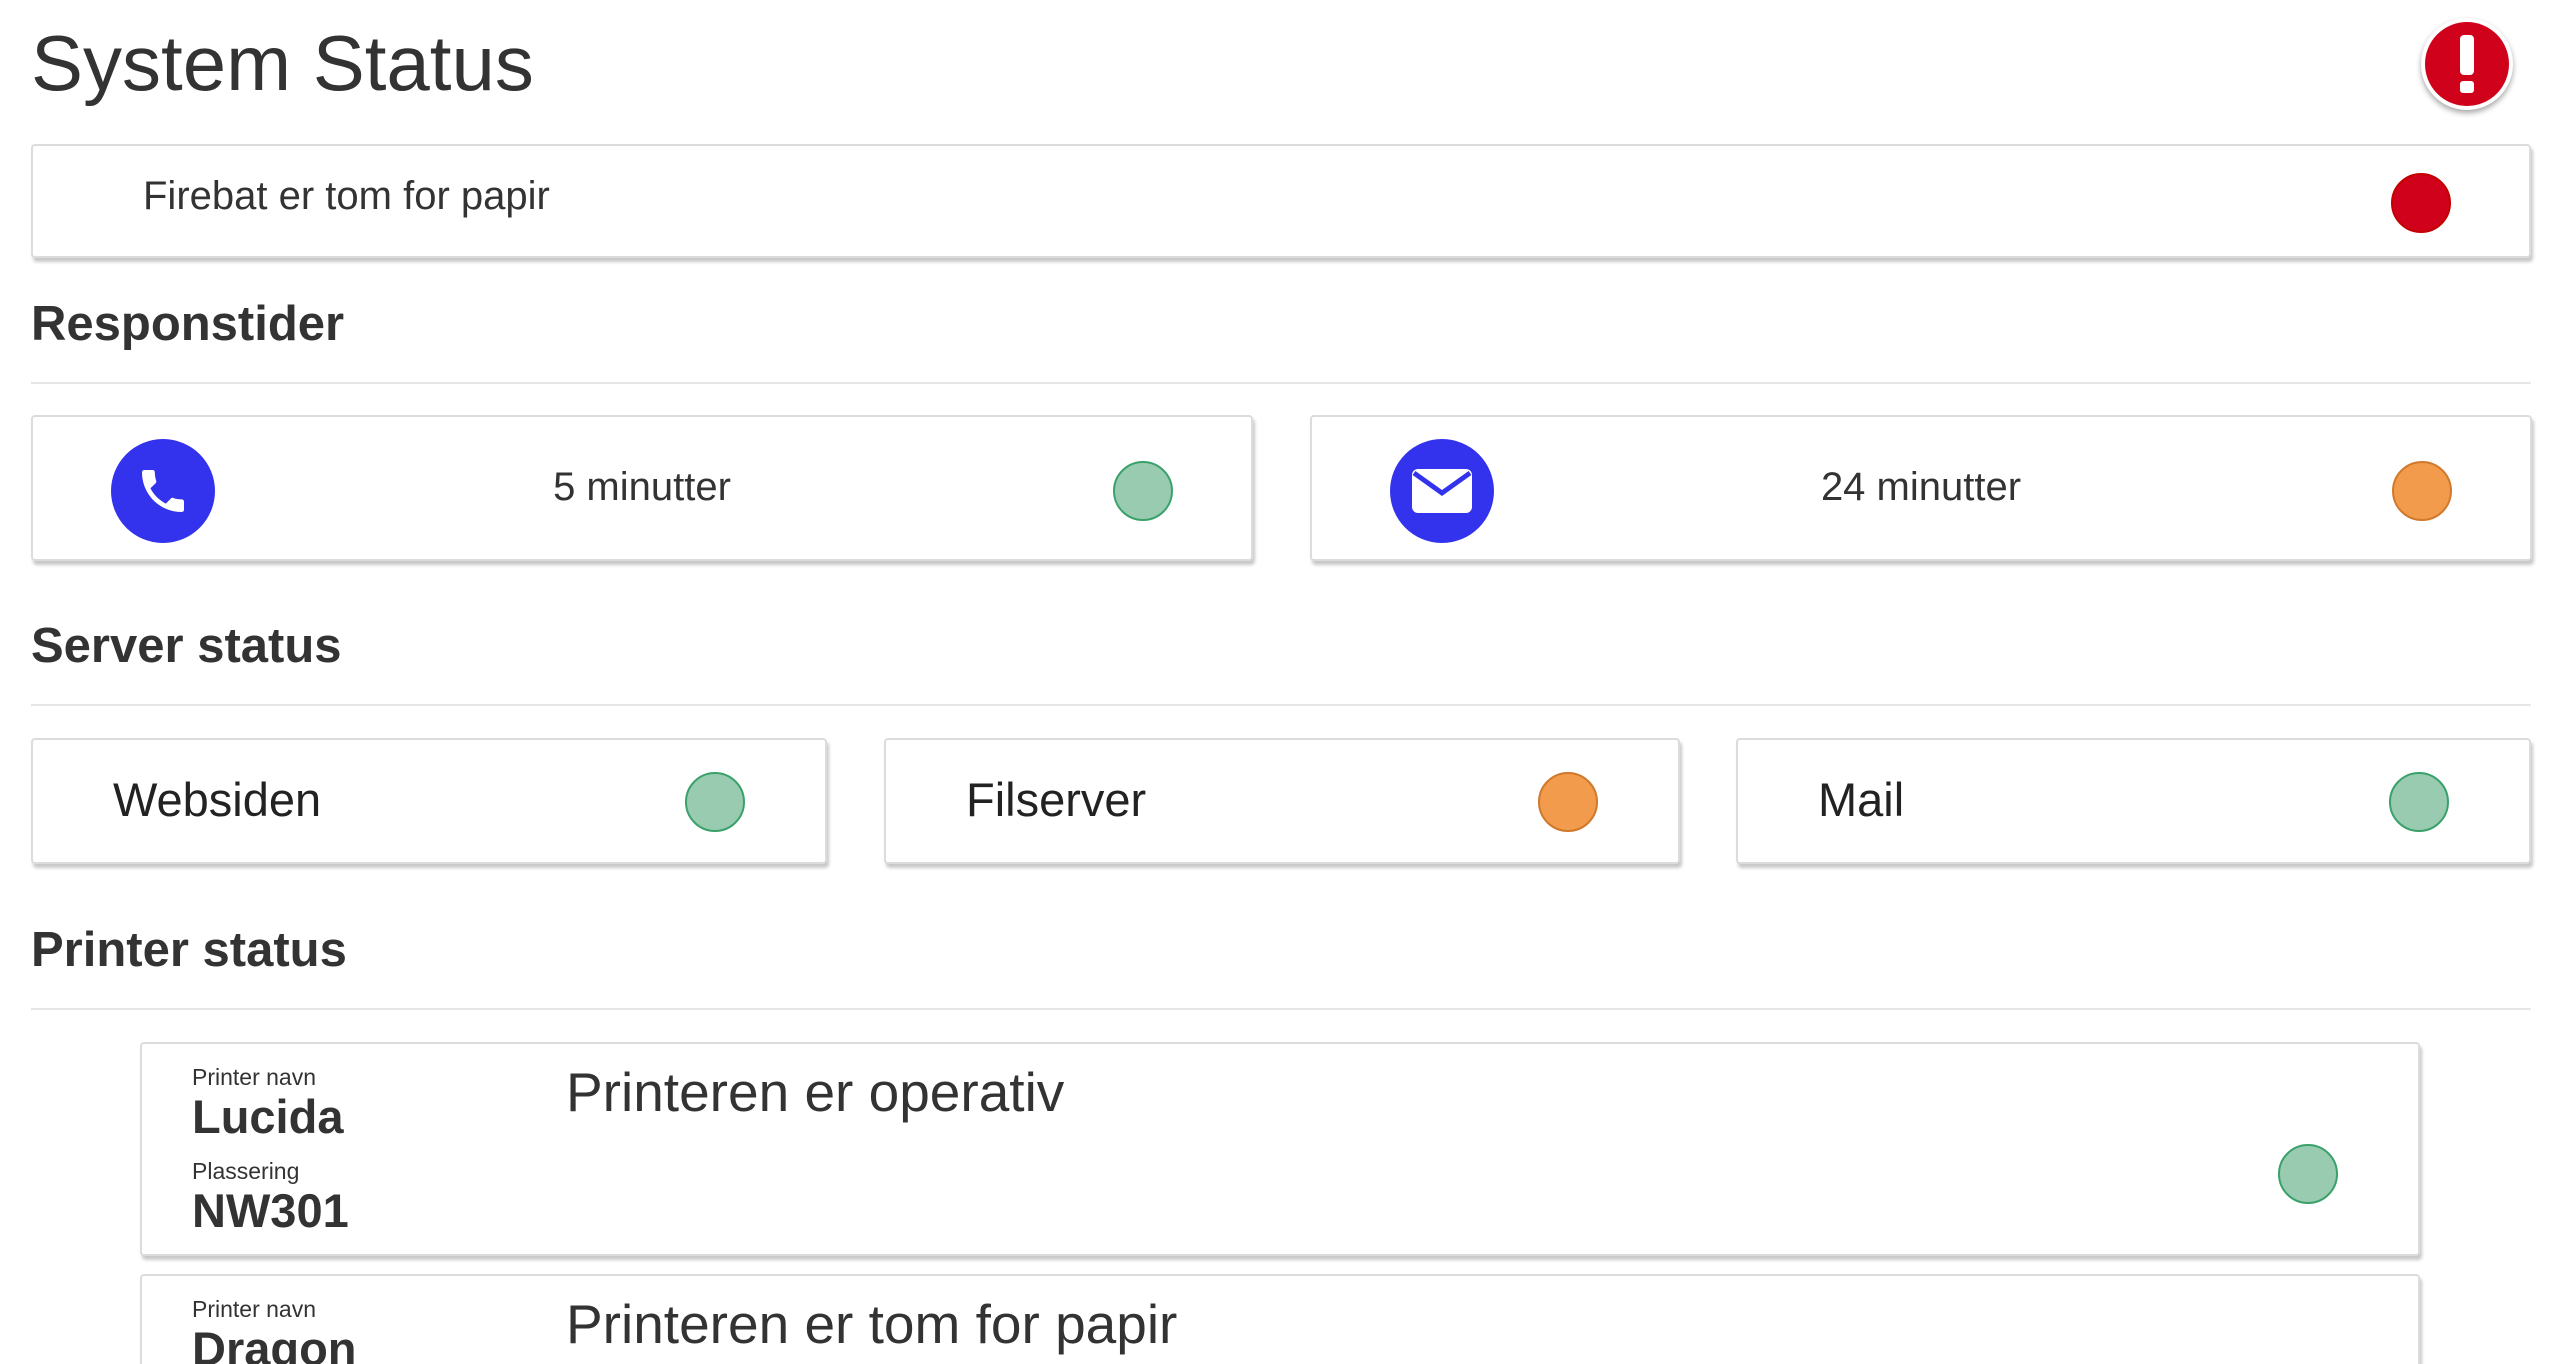 This screenshot has height=1364, width=2560. Describe the element at coordinates (189, 950) in the screenshot. I see `printer-status-title: Printer status` at that location.